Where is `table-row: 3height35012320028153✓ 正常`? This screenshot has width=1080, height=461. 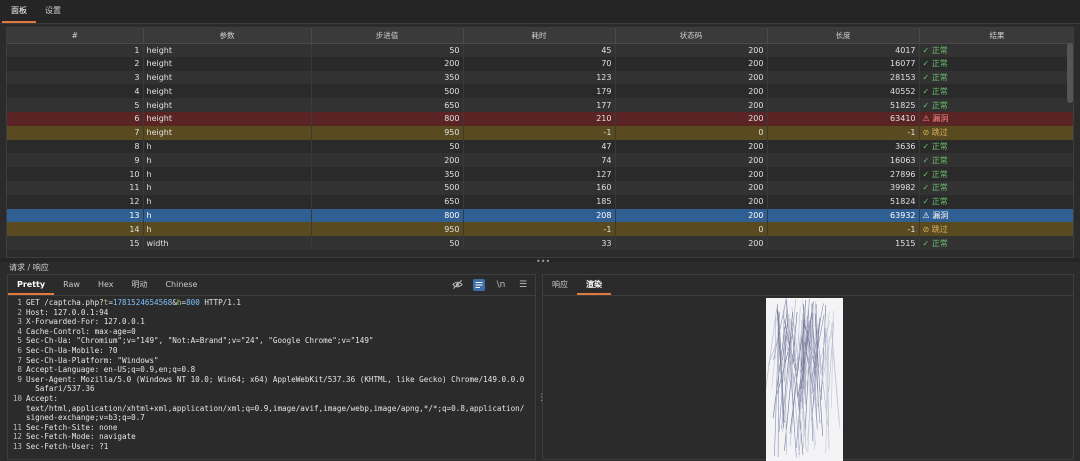
table-row: 3height35012320028153✓ 正常 is located at coordinates (540, 78).